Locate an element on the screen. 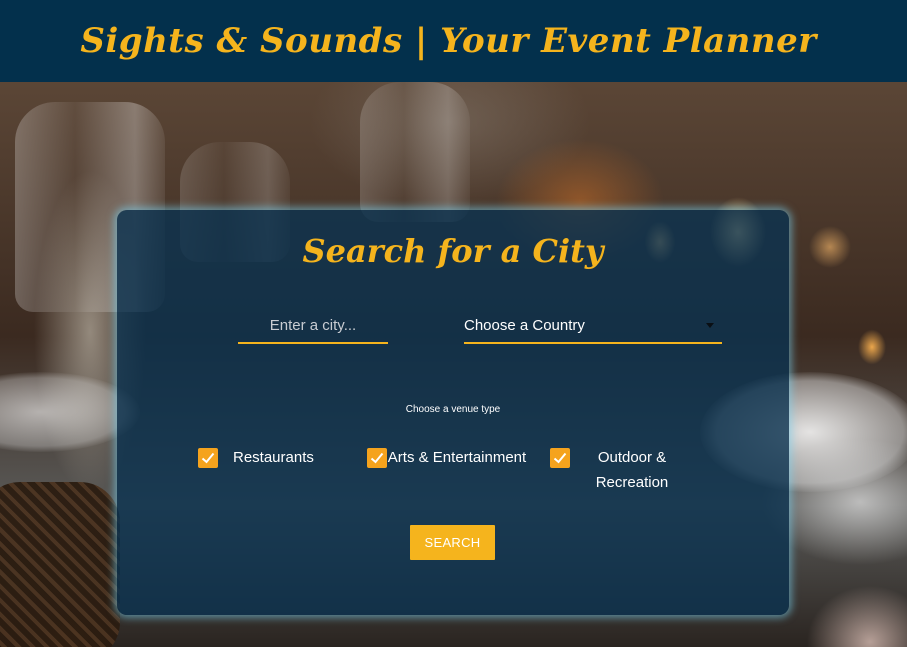  country-select: Choose a Country is located at coordinates (593, 326).